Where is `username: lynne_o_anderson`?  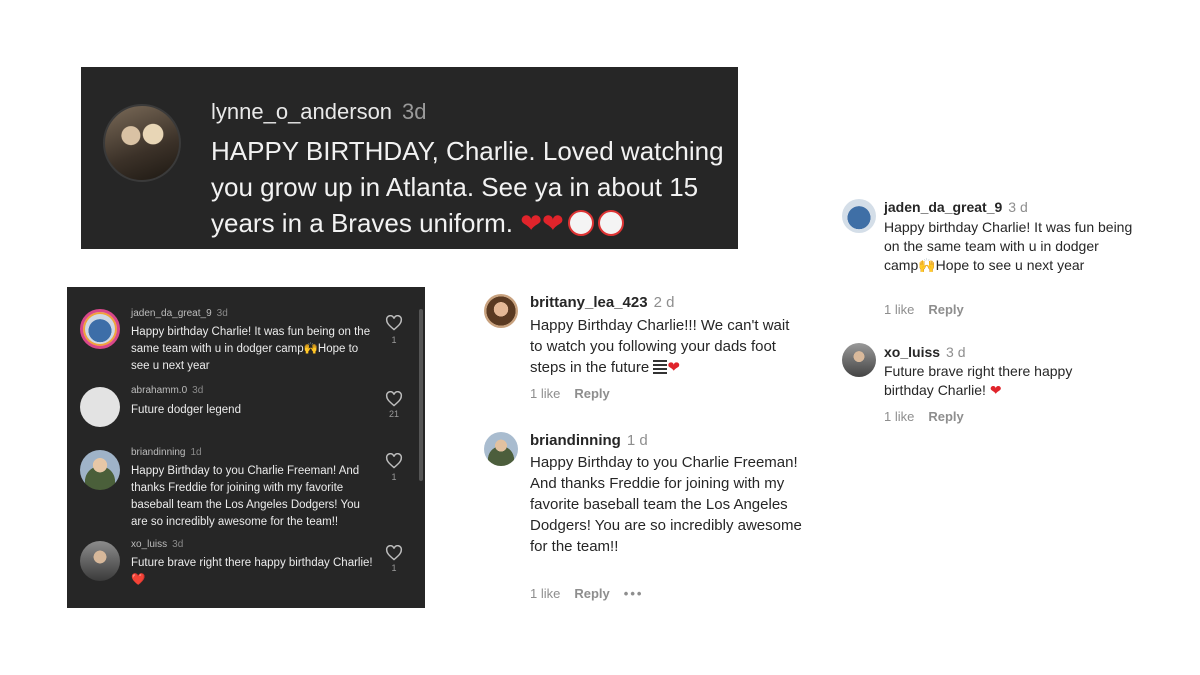 username: lynne_o_anderson is located at coordinates (301, 111).